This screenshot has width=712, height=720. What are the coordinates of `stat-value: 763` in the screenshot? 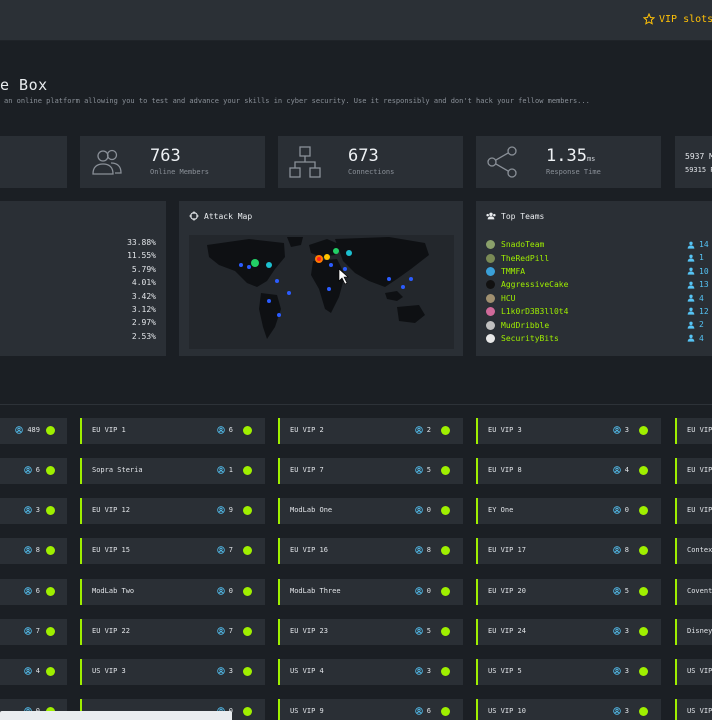 It's located at (165, 156).